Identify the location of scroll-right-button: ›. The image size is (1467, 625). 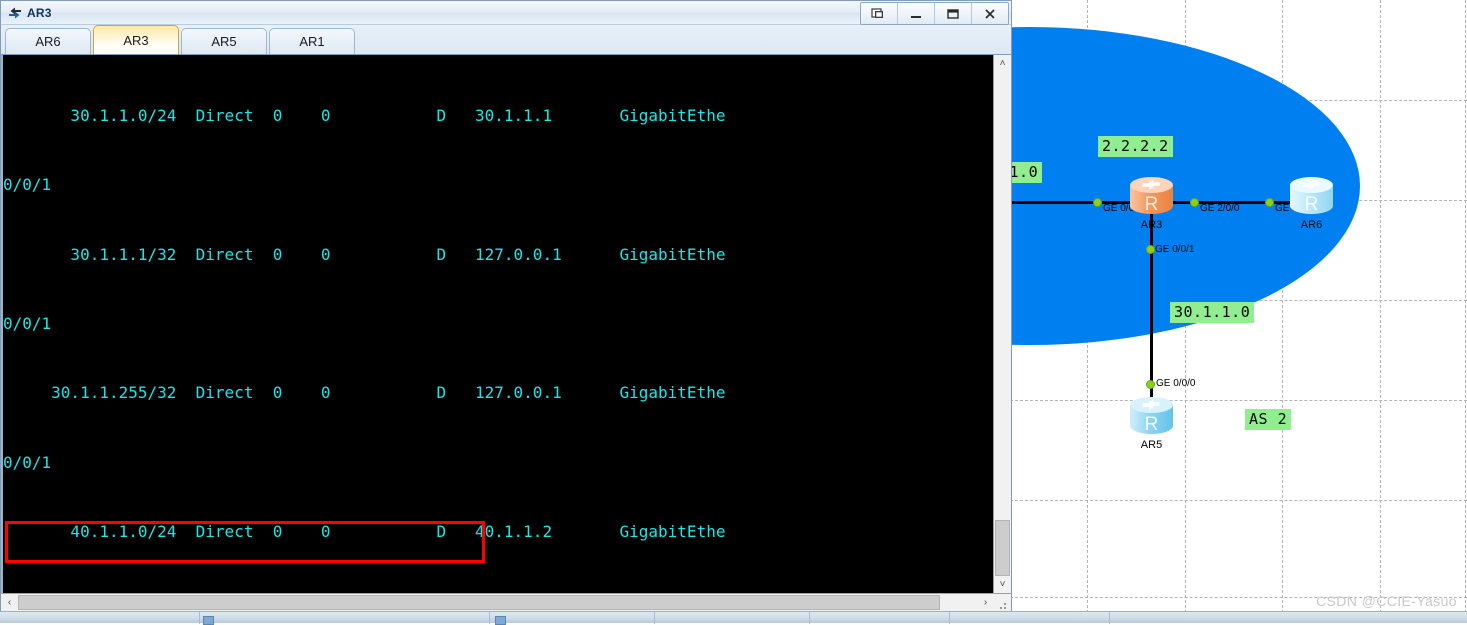
(985, 602).